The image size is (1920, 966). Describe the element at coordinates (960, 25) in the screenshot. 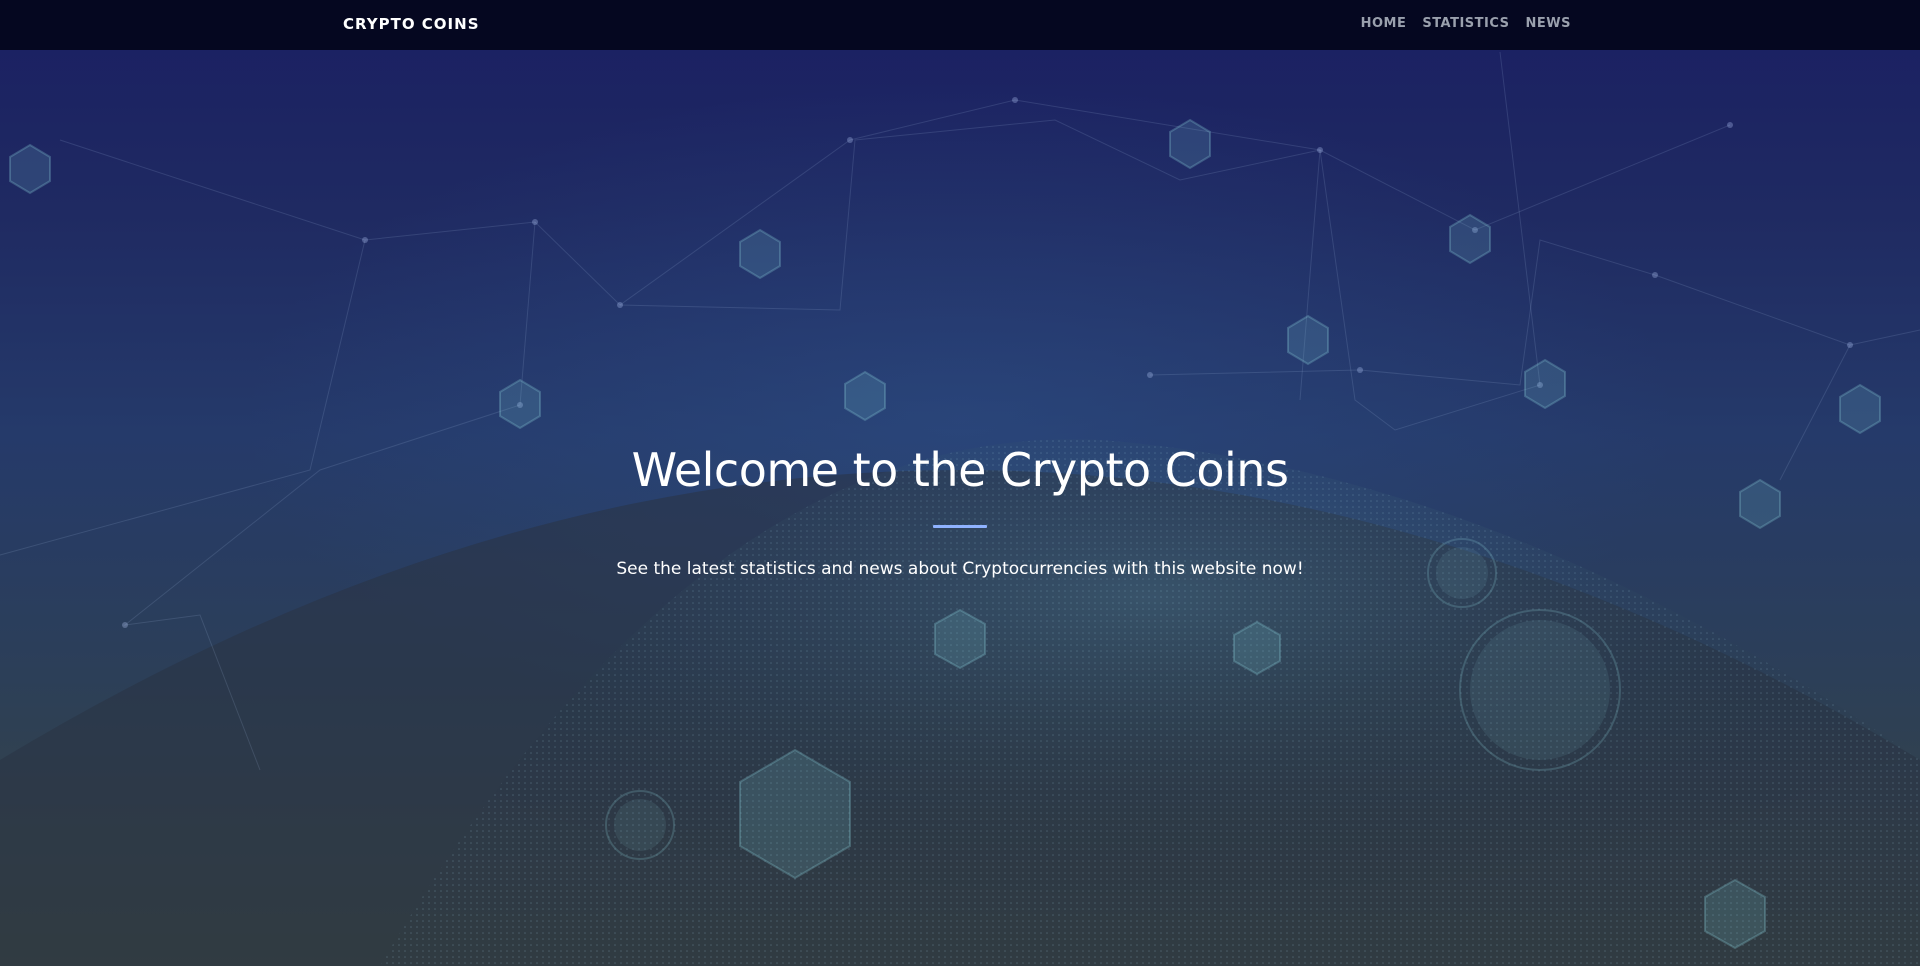

I see `top-navbar: CRYPTO COINS HOME STATISTICS NEWS` at that location.